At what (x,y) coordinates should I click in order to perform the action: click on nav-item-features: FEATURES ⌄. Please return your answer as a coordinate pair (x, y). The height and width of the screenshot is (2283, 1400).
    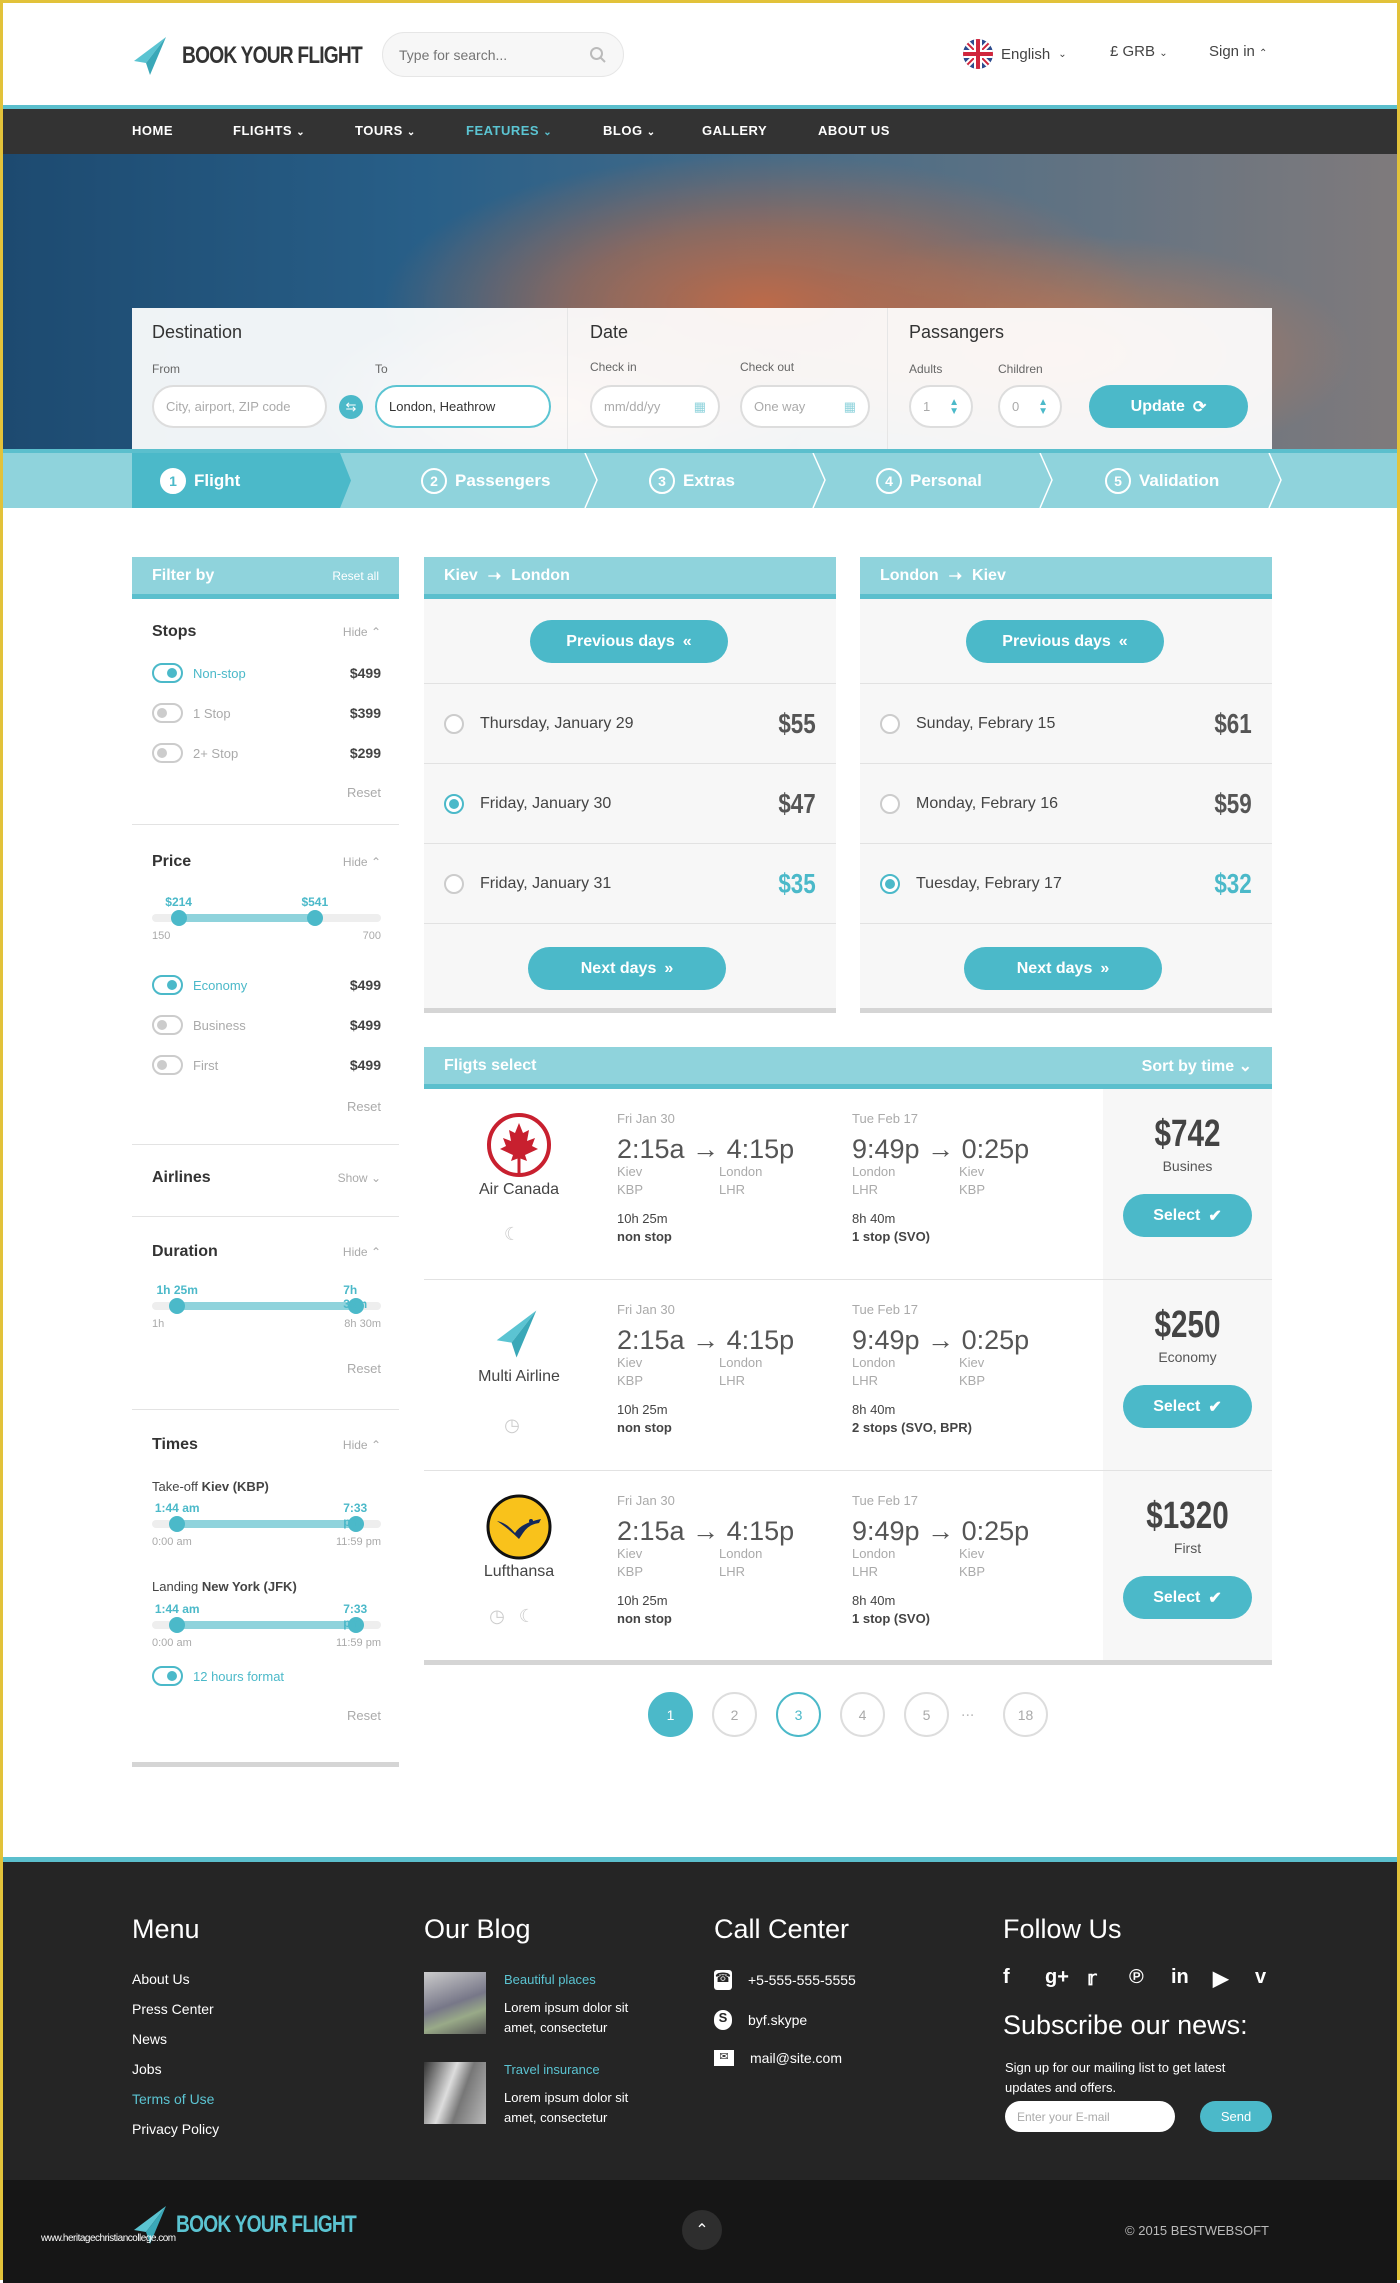
    Looking at the image, I should click on (509, 130).